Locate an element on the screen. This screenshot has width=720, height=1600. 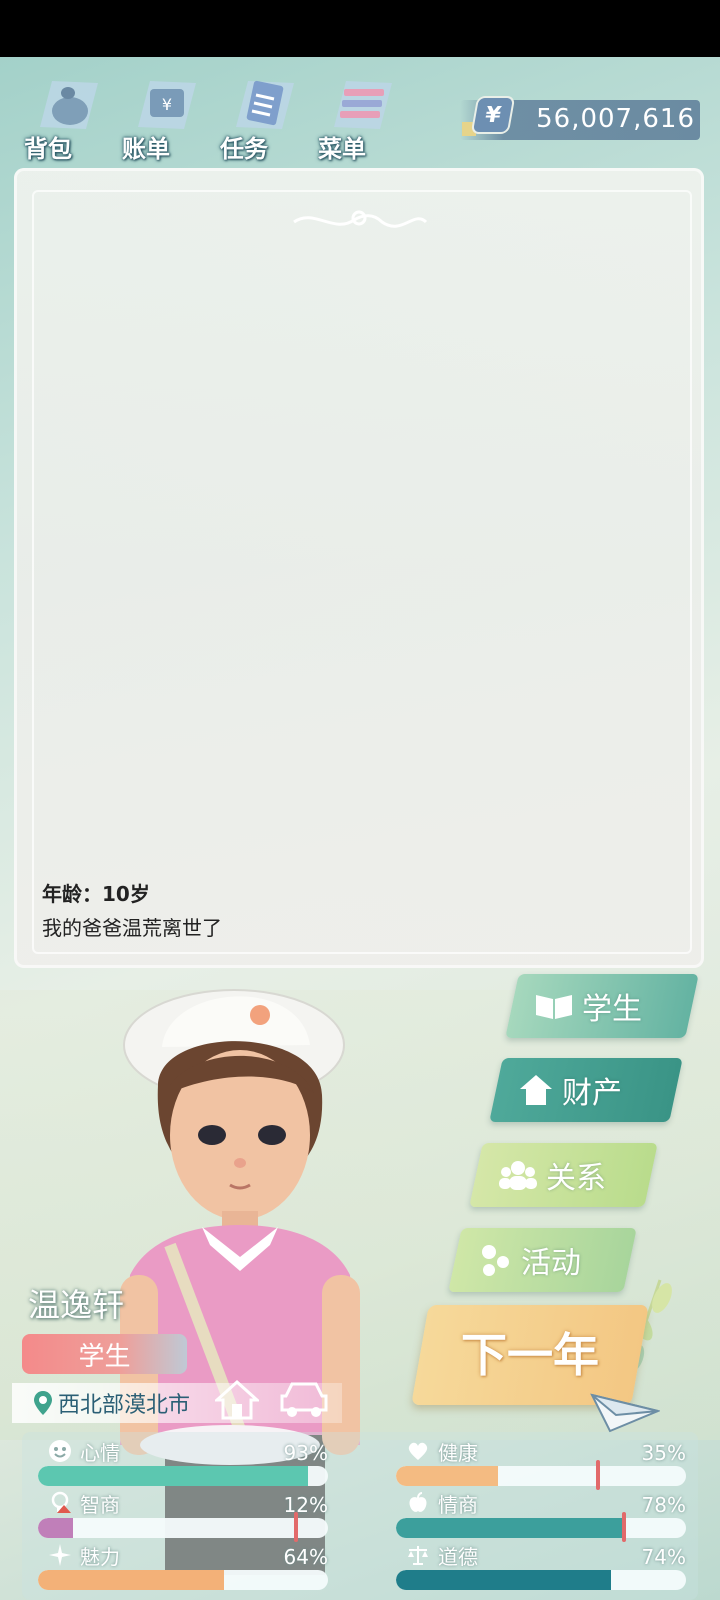
character-name: 温逸轩 is located at coordinates (76, 1305).